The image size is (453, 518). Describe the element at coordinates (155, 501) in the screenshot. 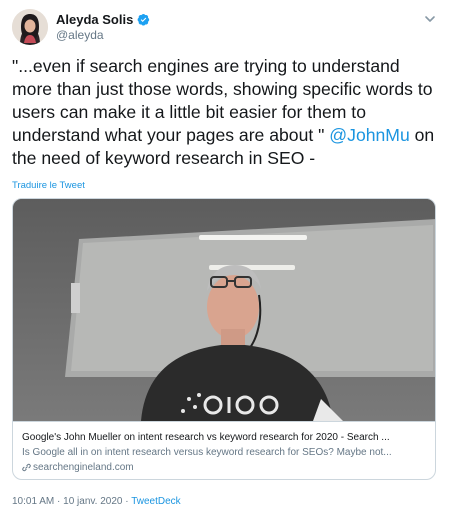

I see `tweet-source-link: TweetDeck` at that location.